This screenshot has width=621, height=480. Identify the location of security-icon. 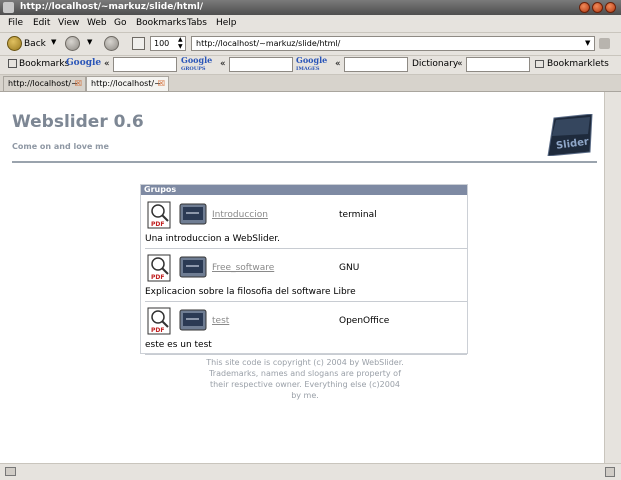
(610, 472).